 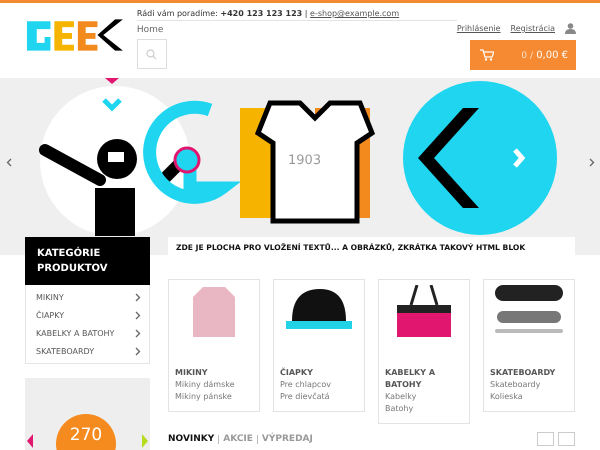 I want to click on card-title: KABELKY A BATOHY, so click(x=424, y=379).